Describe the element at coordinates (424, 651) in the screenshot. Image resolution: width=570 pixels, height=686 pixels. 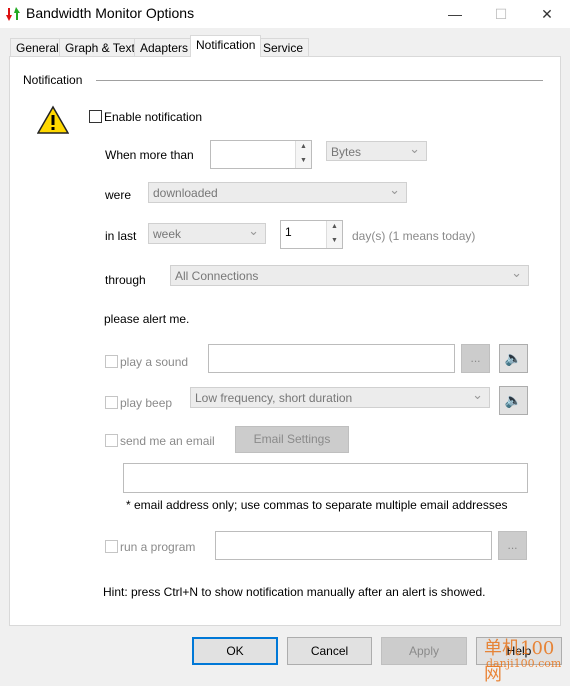
I see `apply-button: Apply` at that location.